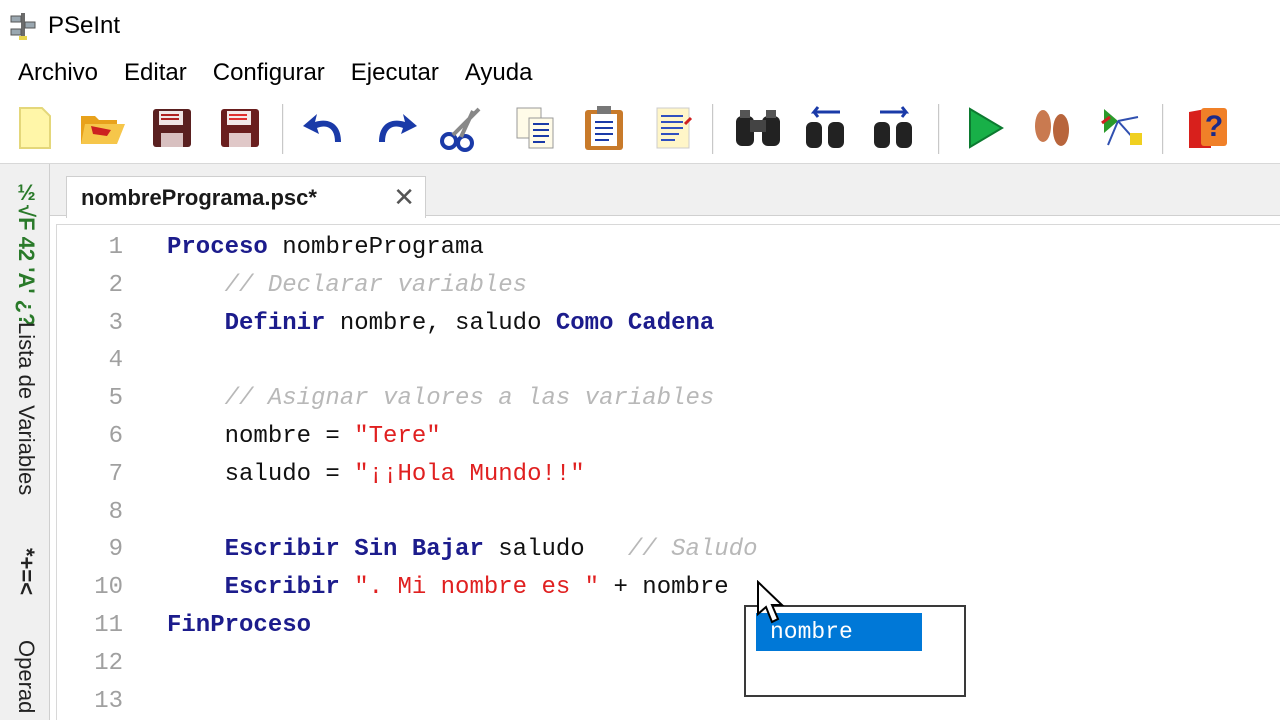  I want to click on line-number: 1, so click(115, 247).